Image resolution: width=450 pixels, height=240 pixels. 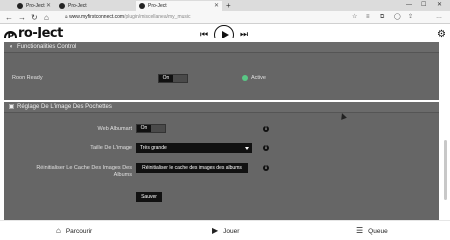 What do you see at coordinates (60, 107) in the screenshot?
I see `panel-title: ▣ Réglage De L'image Des Pochettes` at bounding box center [60, 107].